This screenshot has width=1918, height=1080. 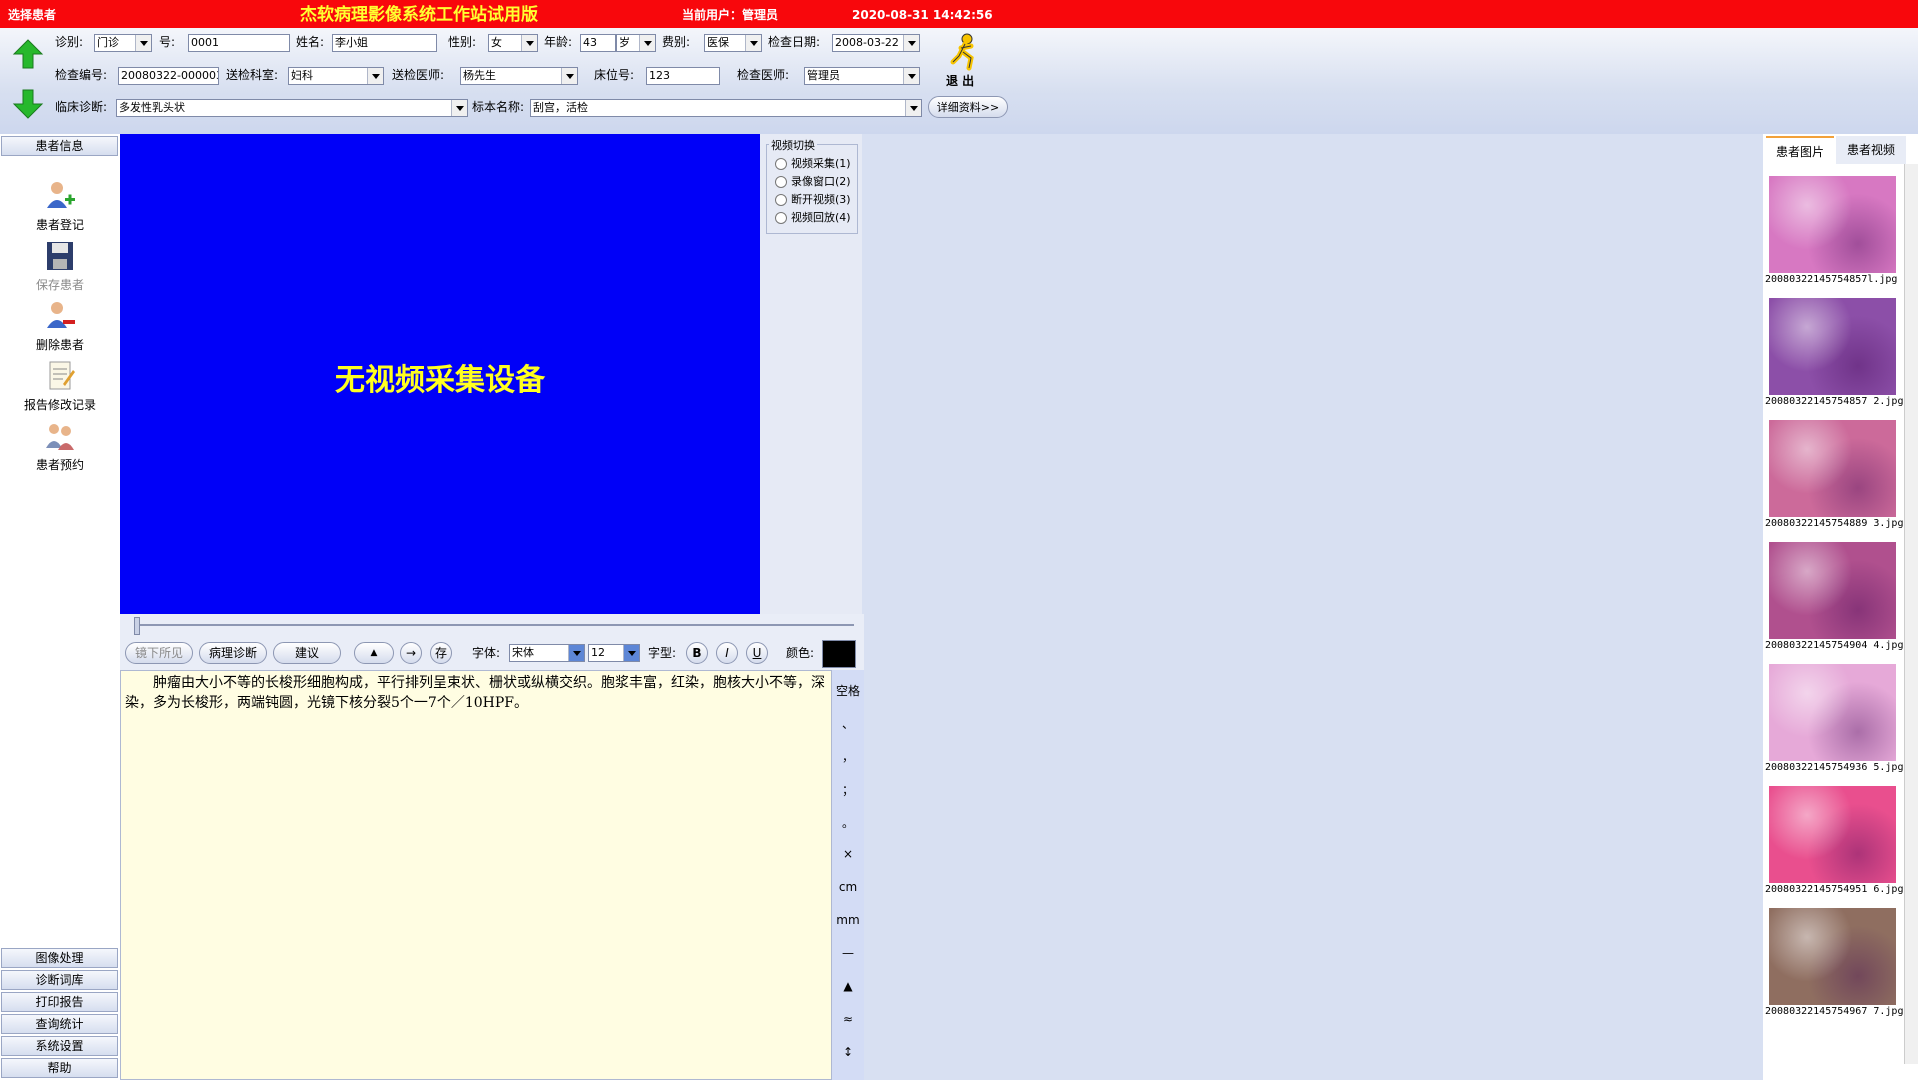 I want to click on bold-button: B, so click(x=697, y=653).